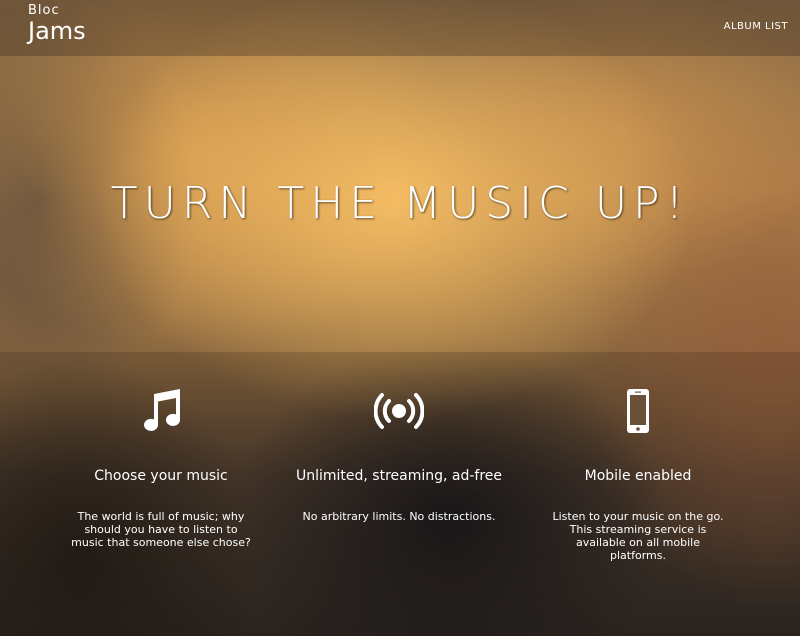  I want to click on mobile-phone-icon, so click(638, 411).